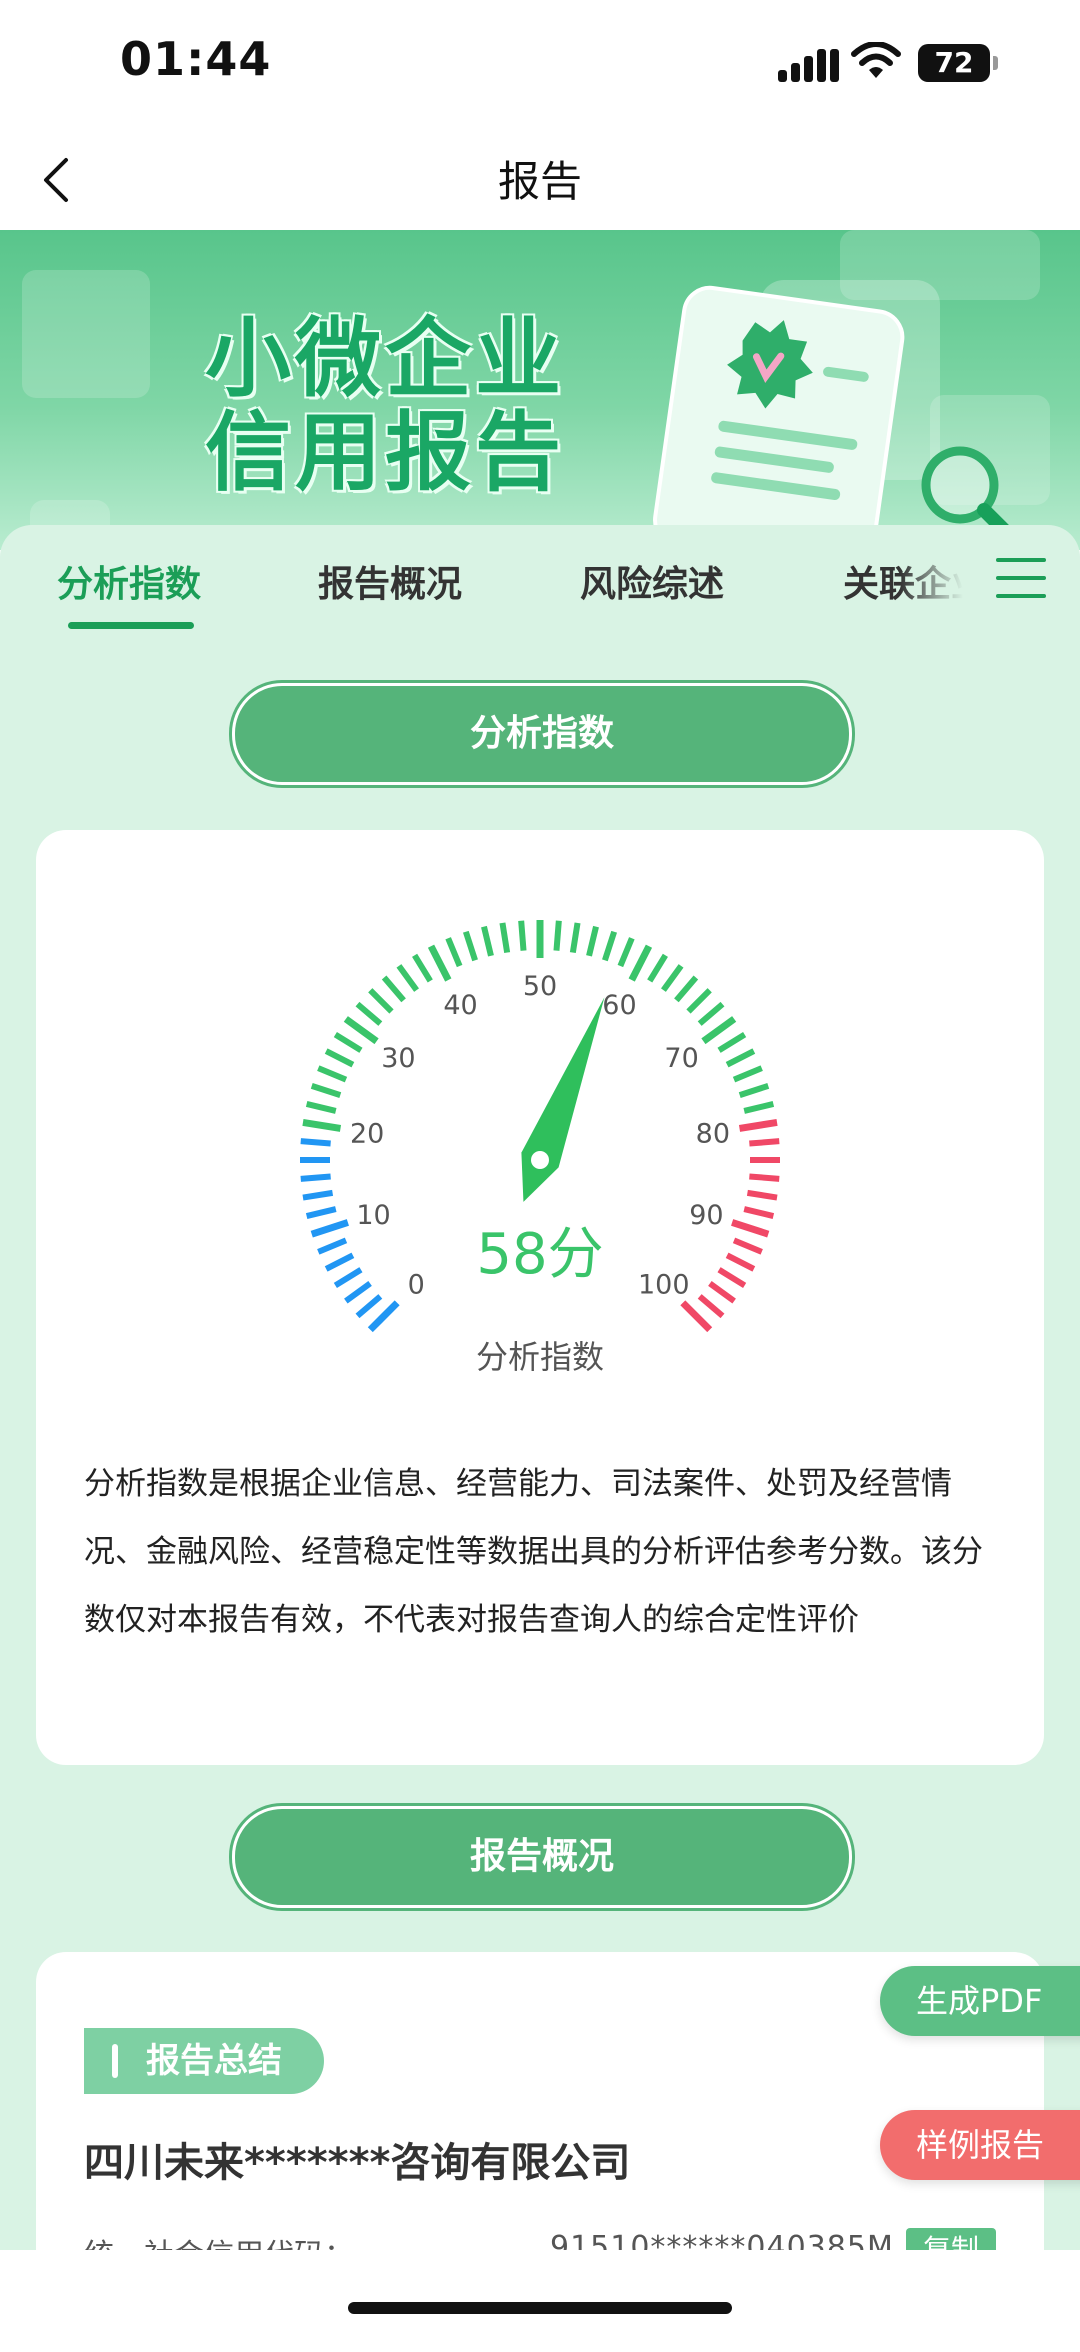 This screenshot has height=2352, width=1080. What do you see at coordinates (876, 60) in the screenshot?
I see `wifi-icon` at bounding box center [876, 60].